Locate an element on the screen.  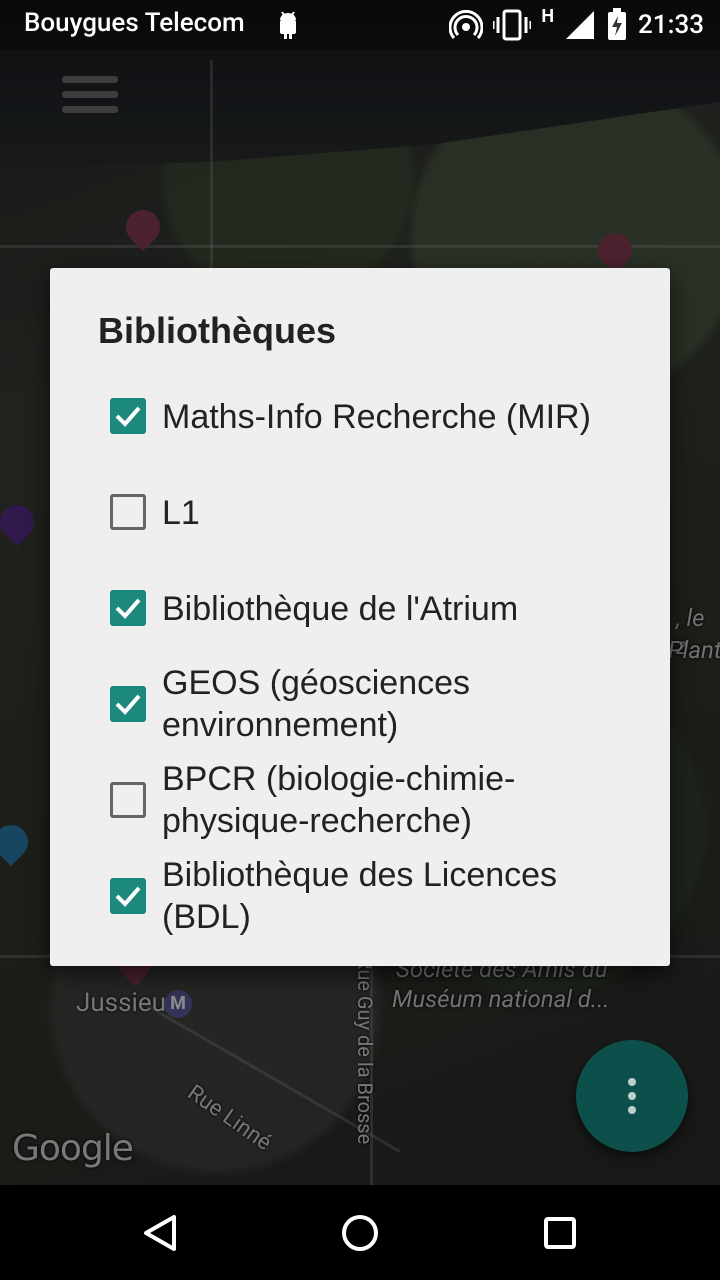
carrier-name: Bouygues Telecom is located at coordinates (134, 23).